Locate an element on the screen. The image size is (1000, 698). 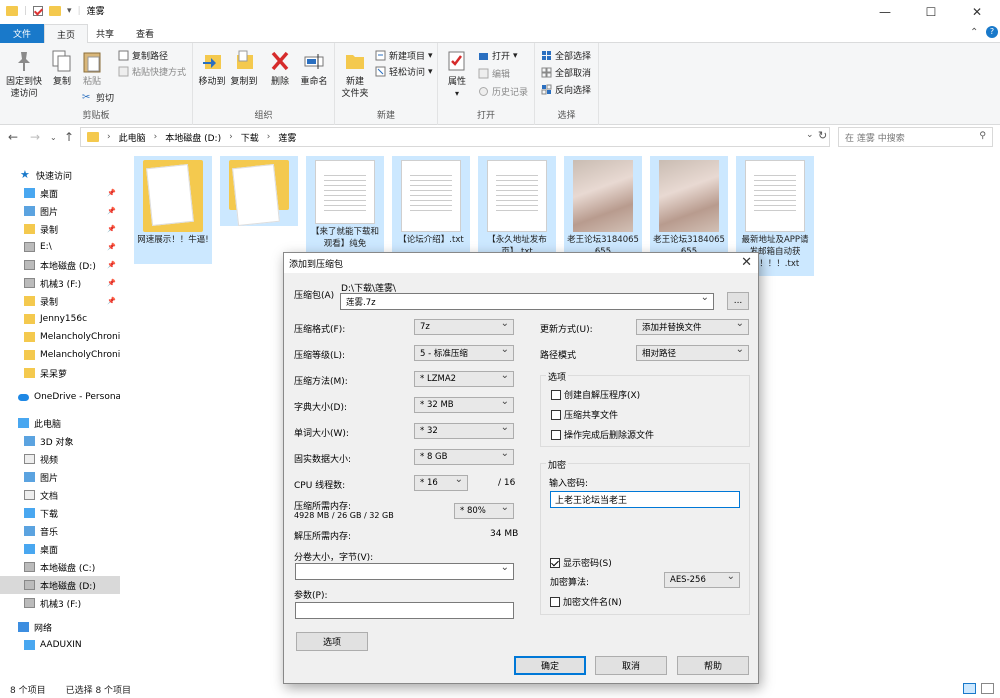
sidebar-item: E:\ 📌 is located at coordinates (60, 247).